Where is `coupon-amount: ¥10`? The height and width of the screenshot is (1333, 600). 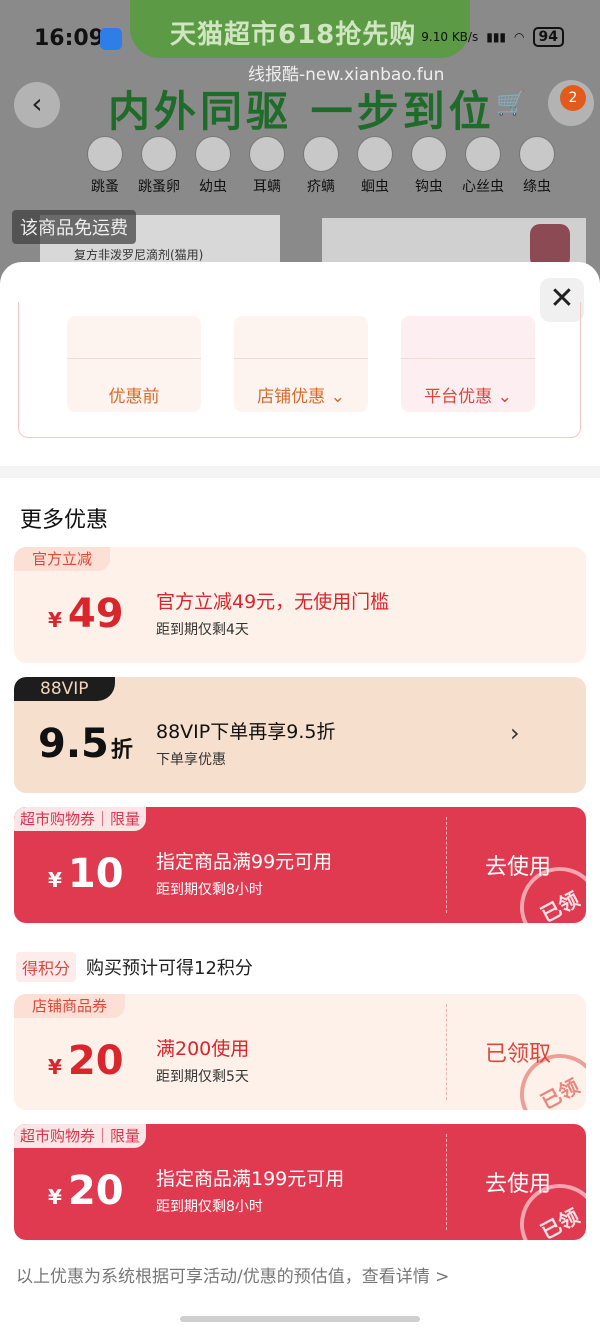
coupon-amount: ¥10 is located at coordinates (86, 874).